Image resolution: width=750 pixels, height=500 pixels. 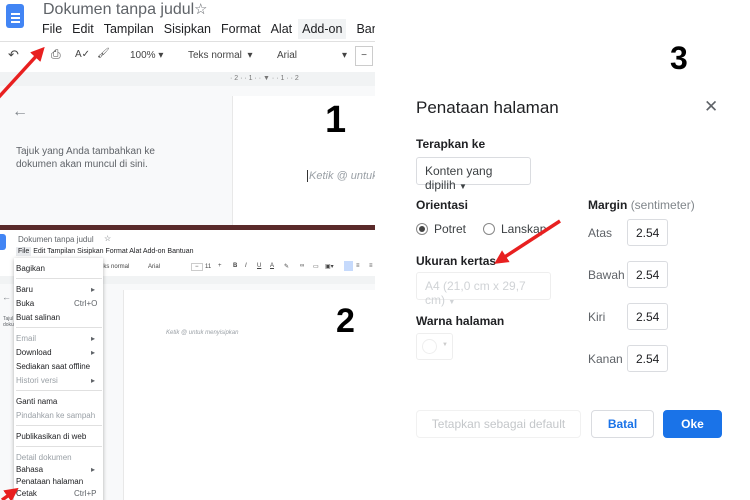 What do you see at coordinates (9, 493) in the screenshot?
I see `arrow-to-page-setup` at bounding box center [9, 493].